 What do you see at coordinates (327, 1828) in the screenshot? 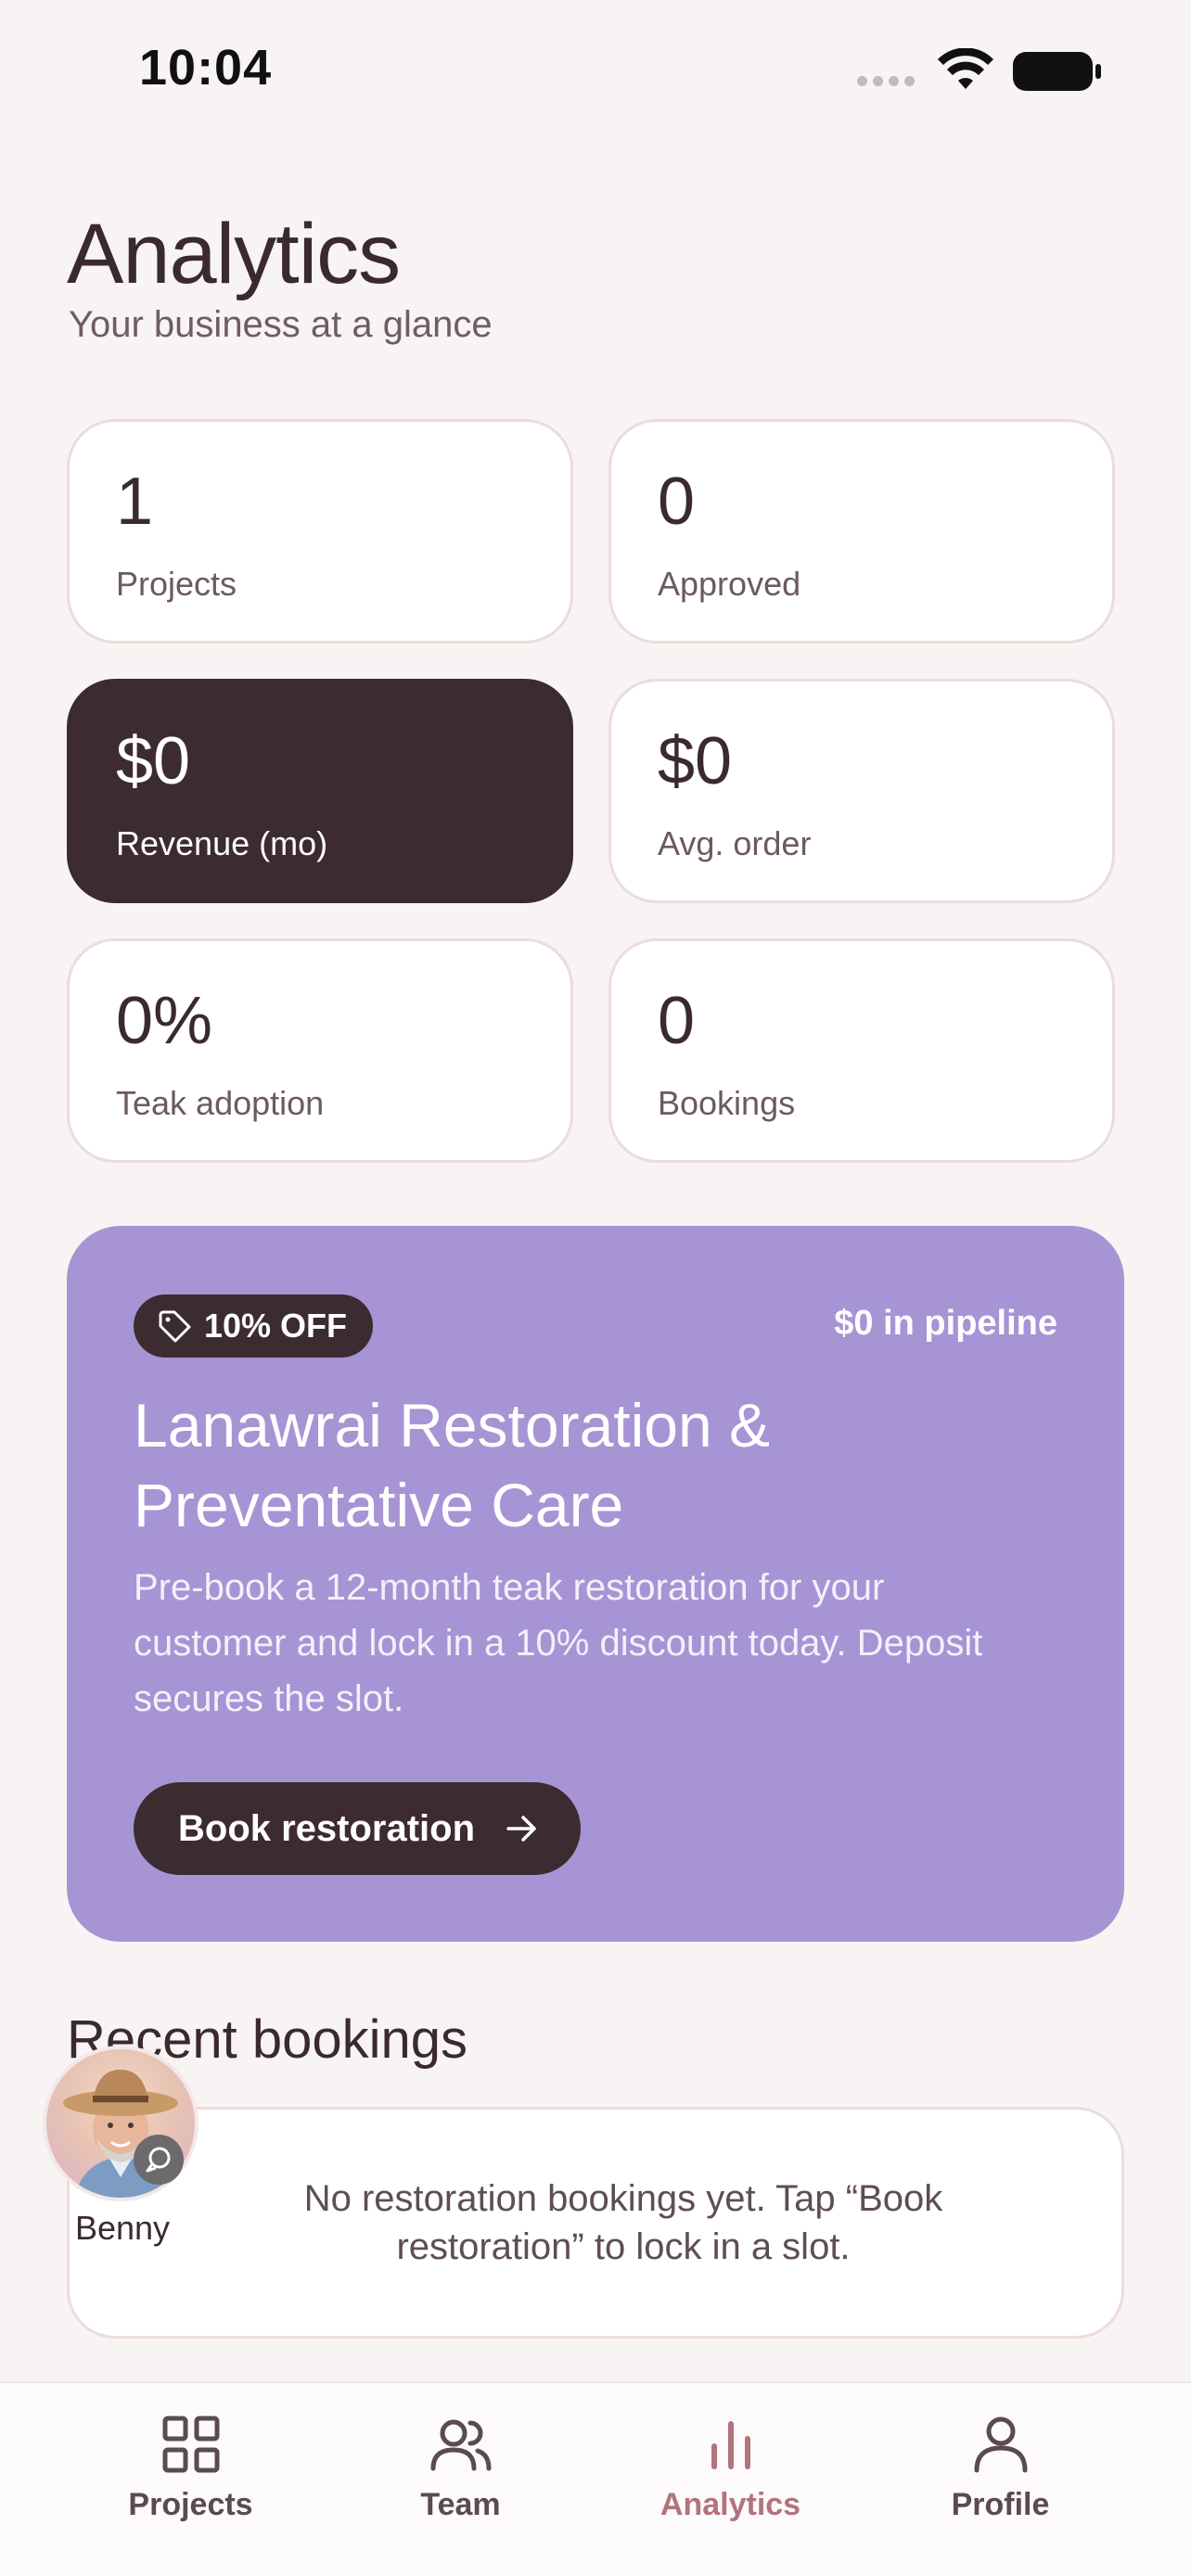
I see `book-restoration-label: Book restoration` at bounding box center [327, 1828].